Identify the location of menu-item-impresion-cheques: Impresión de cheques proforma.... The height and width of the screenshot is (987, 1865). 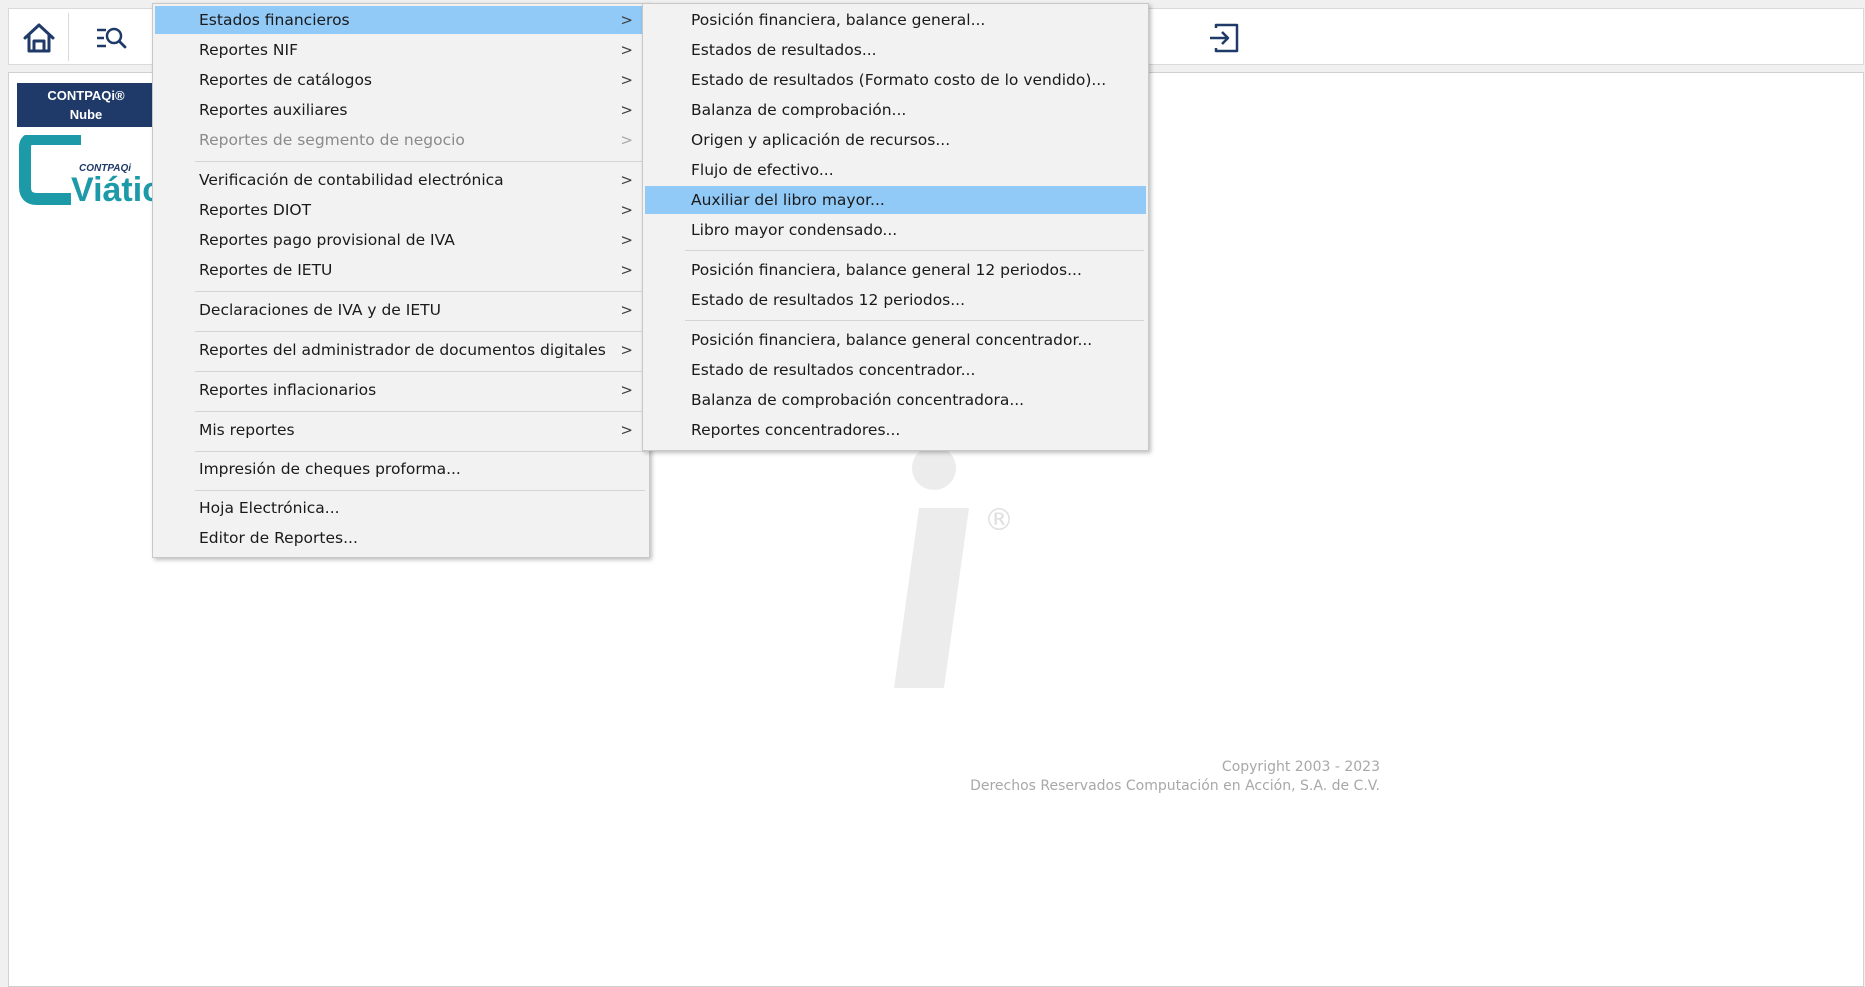
(401, 469).